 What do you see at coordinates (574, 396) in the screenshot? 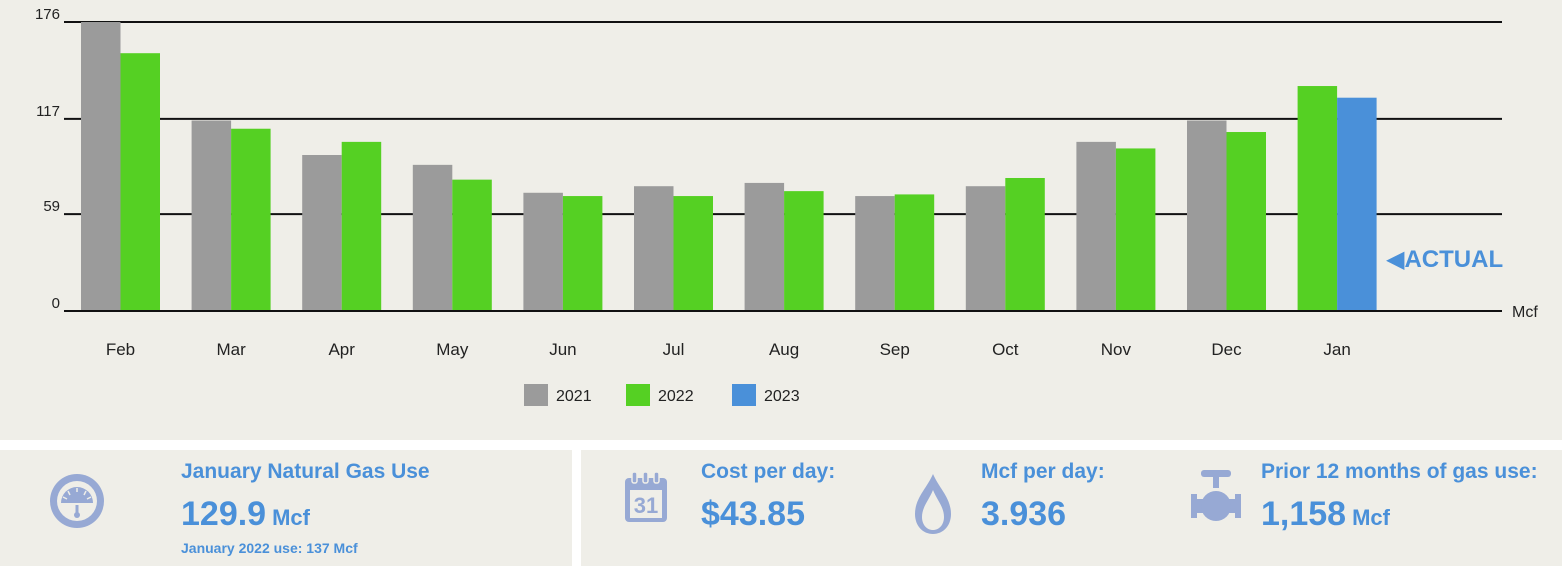
I see `legend-label-2021: 2021` at bounding box center [574, 396].